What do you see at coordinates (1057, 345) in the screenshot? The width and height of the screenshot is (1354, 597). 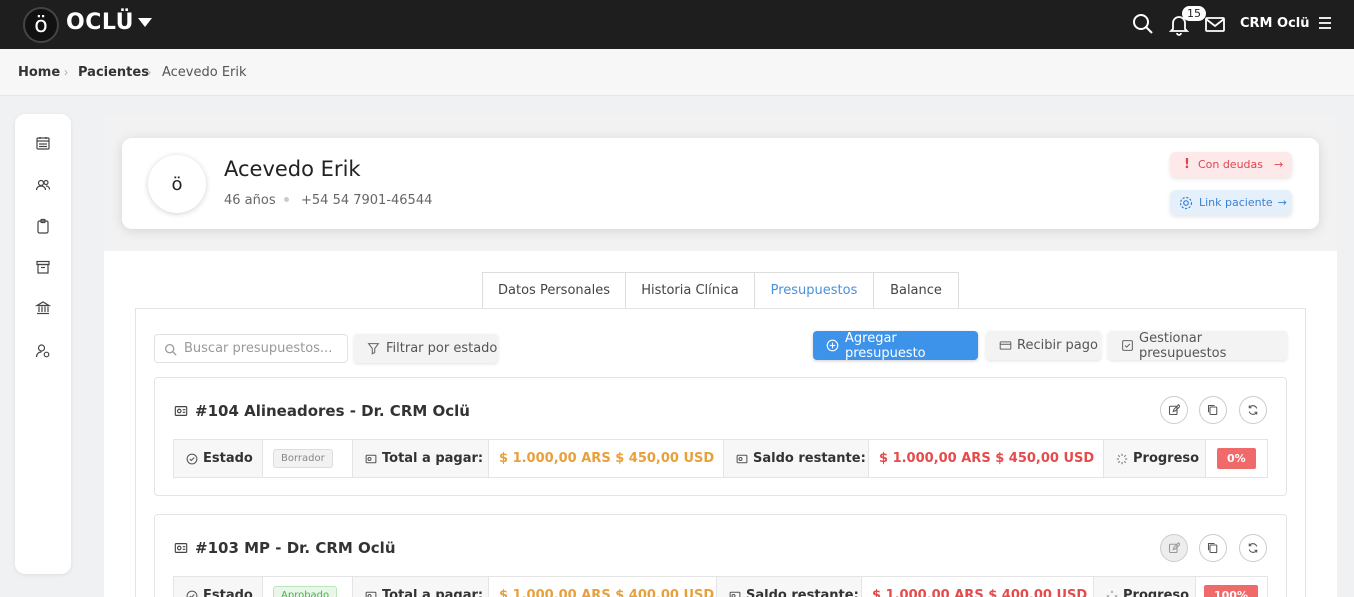 I see `receive-payment-label: Recibir pago` at bounding box center [1057, 345].